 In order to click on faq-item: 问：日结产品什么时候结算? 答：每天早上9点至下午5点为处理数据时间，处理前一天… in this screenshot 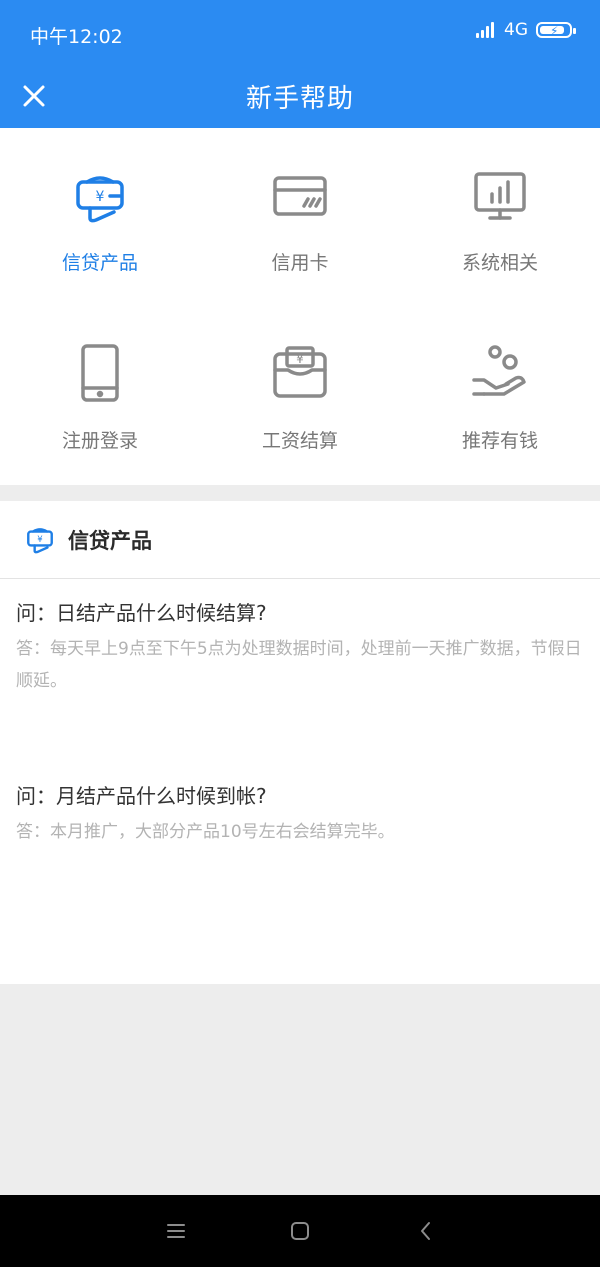, I will do `click(301, 648)`.